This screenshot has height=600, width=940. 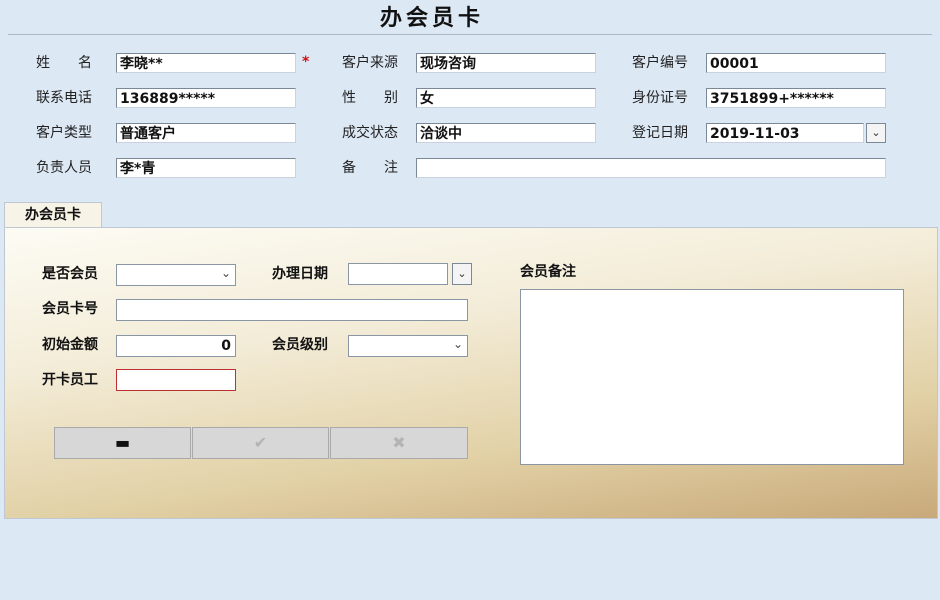 I want to click on owner-label: 负责人员, so click(x=64, y=168).